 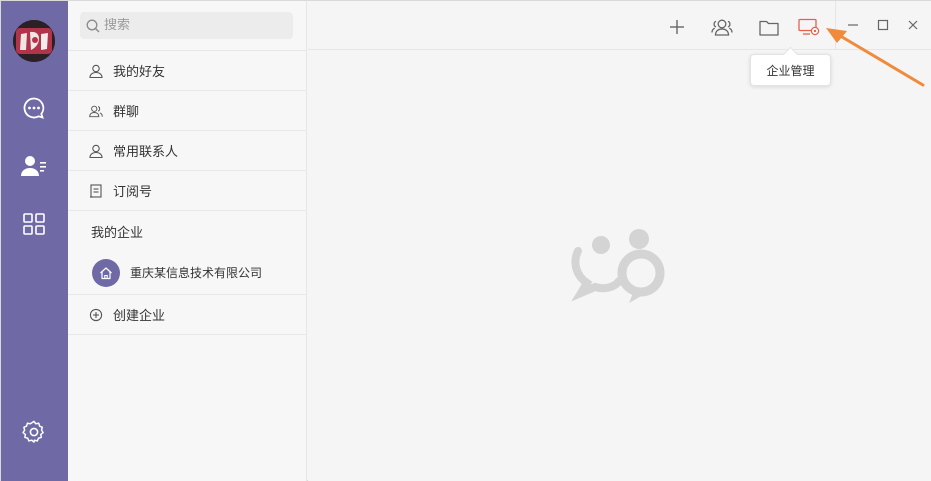 What do you see at coordinates (96, 190) in the screenshot?
I see `subscription-icon` at bounding box center [96, 190].